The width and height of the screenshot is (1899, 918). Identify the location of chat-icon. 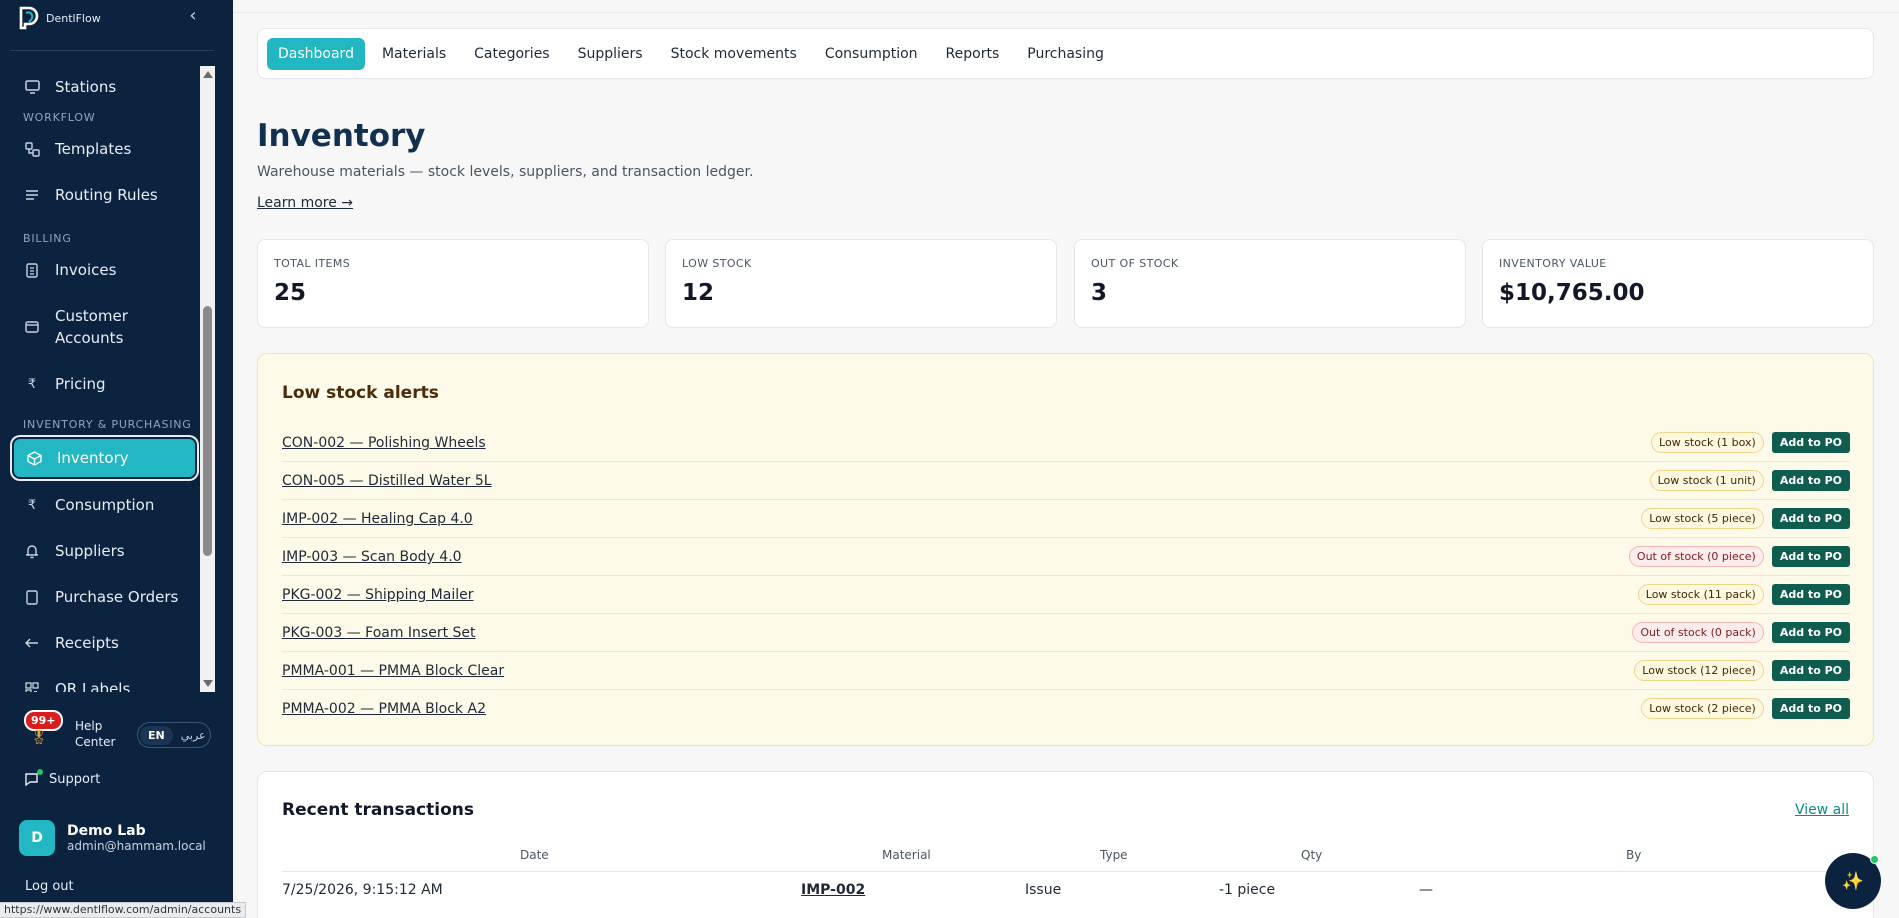
(33, 778).